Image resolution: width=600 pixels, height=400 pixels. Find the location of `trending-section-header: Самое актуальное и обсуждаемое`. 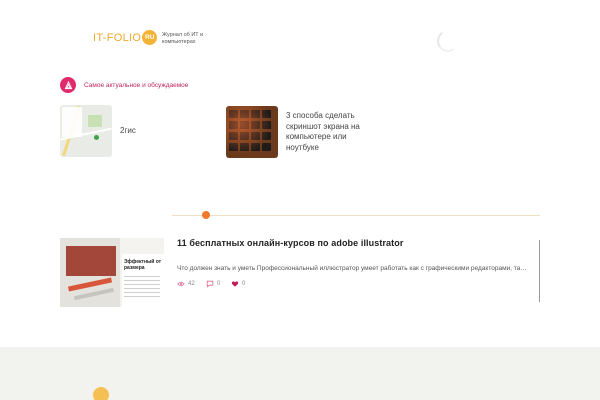

trending-section-header: Самое актуальное и обсуждаемое is located at coordinates (124, 85).